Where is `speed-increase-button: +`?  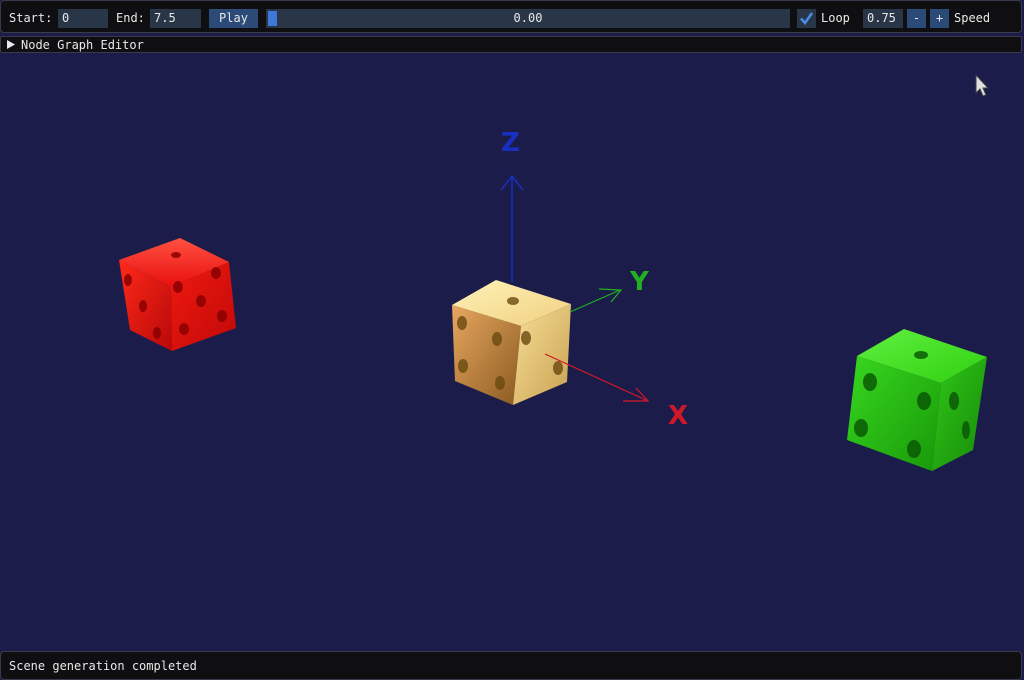 speed-increase-button: + is located at coordinates (939, 18).